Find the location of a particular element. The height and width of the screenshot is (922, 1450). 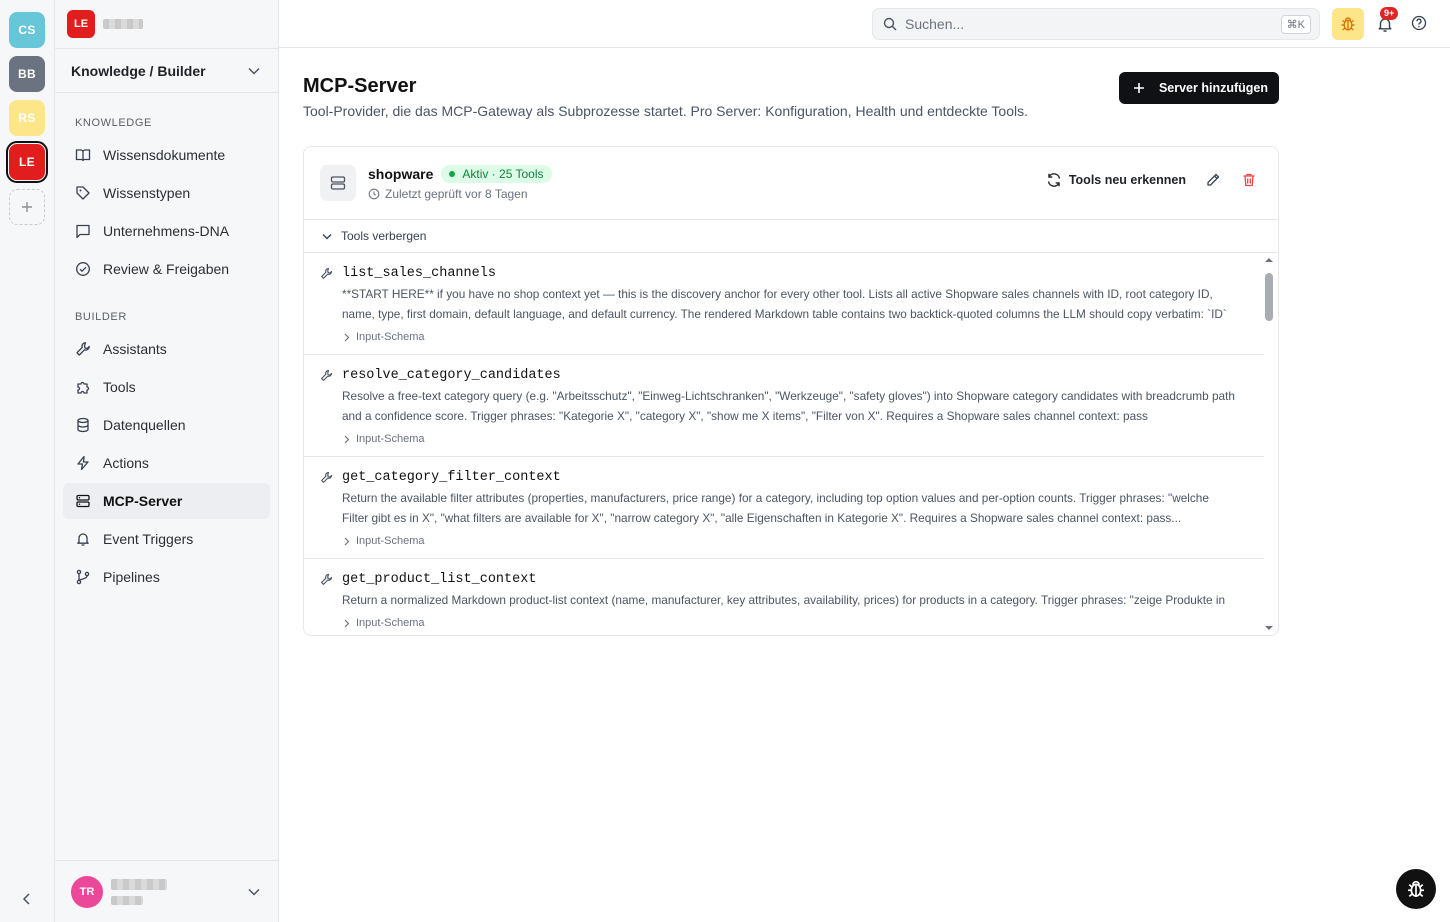

add-server-button: Server hinzufügen is located at coordinates (1198, 88).